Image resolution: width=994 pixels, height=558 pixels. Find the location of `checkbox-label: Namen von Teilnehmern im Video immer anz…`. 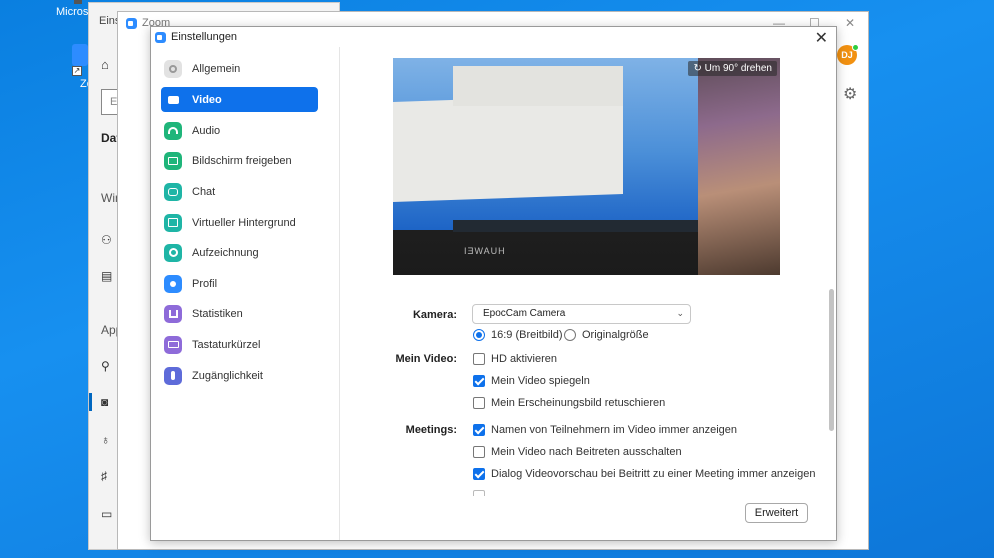

checkbox-label: Namen von Teilnehmern im Video immer anz… is located at coordinates (614, 430).